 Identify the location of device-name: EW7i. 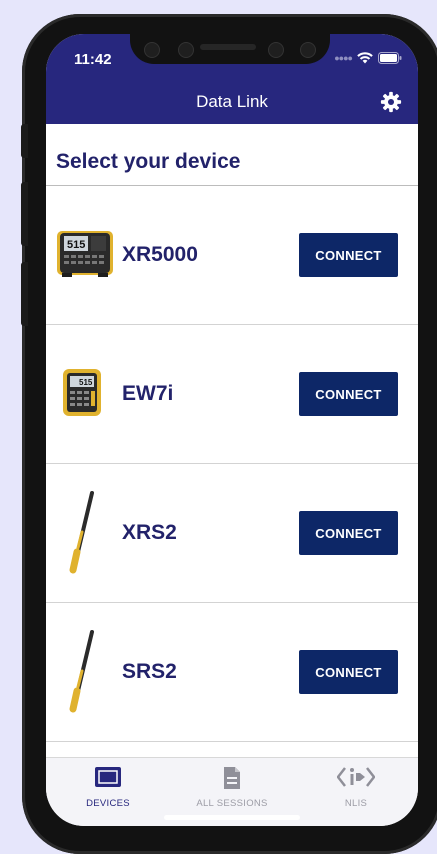
(148, 393).